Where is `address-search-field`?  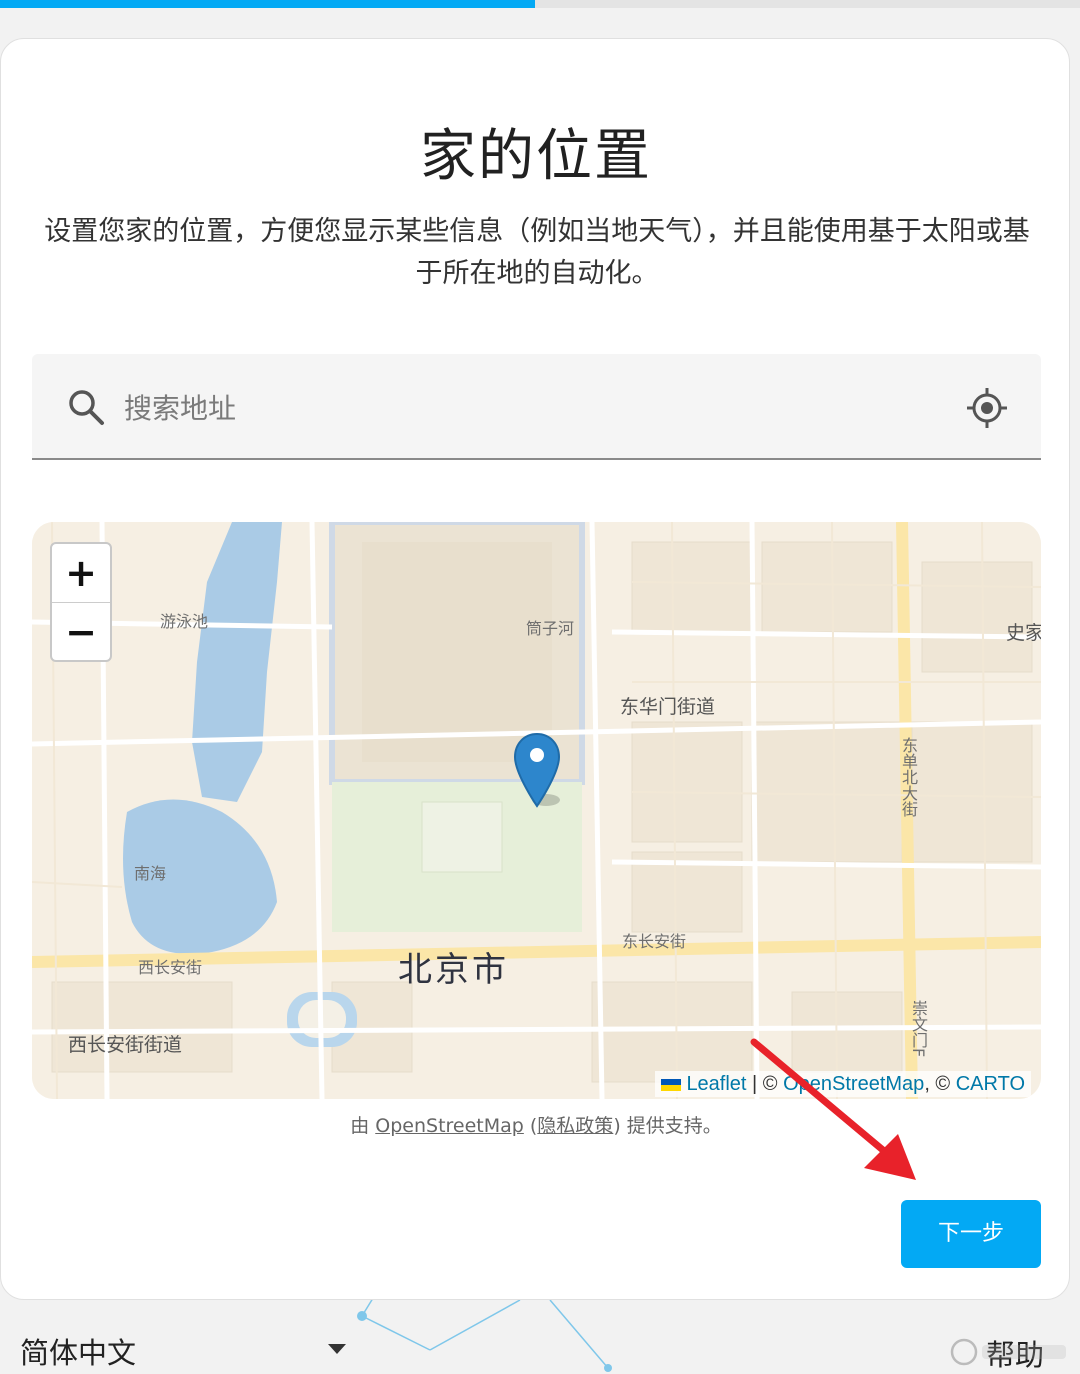
address-search-field is located at coordinates (536, 407).